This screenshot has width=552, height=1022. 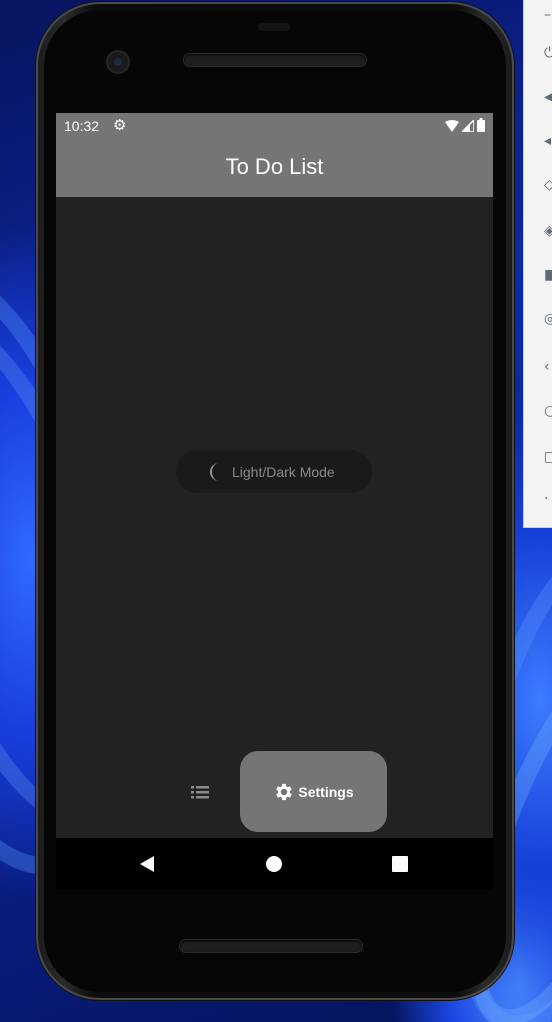 I want to click on rotate-left-icon: ◇, so click(x=548, y=185).